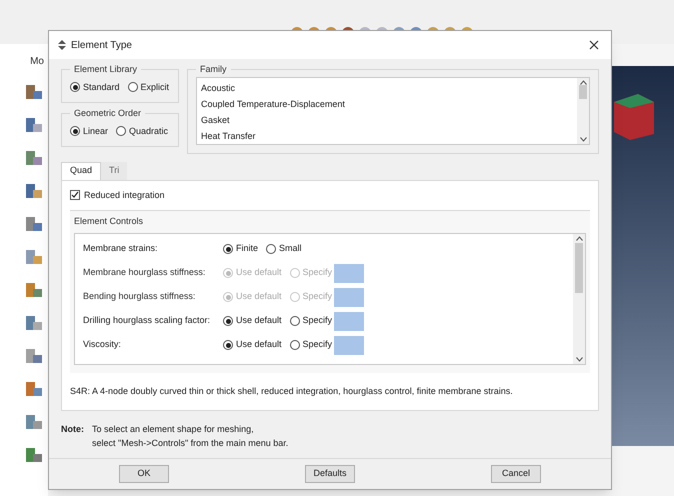 The height and width of the screenshot is (496, 674). What do you see at coordinates (284, 249) in the screenshot?
I see `radio-button: Small` at bounding box center [284, 249].